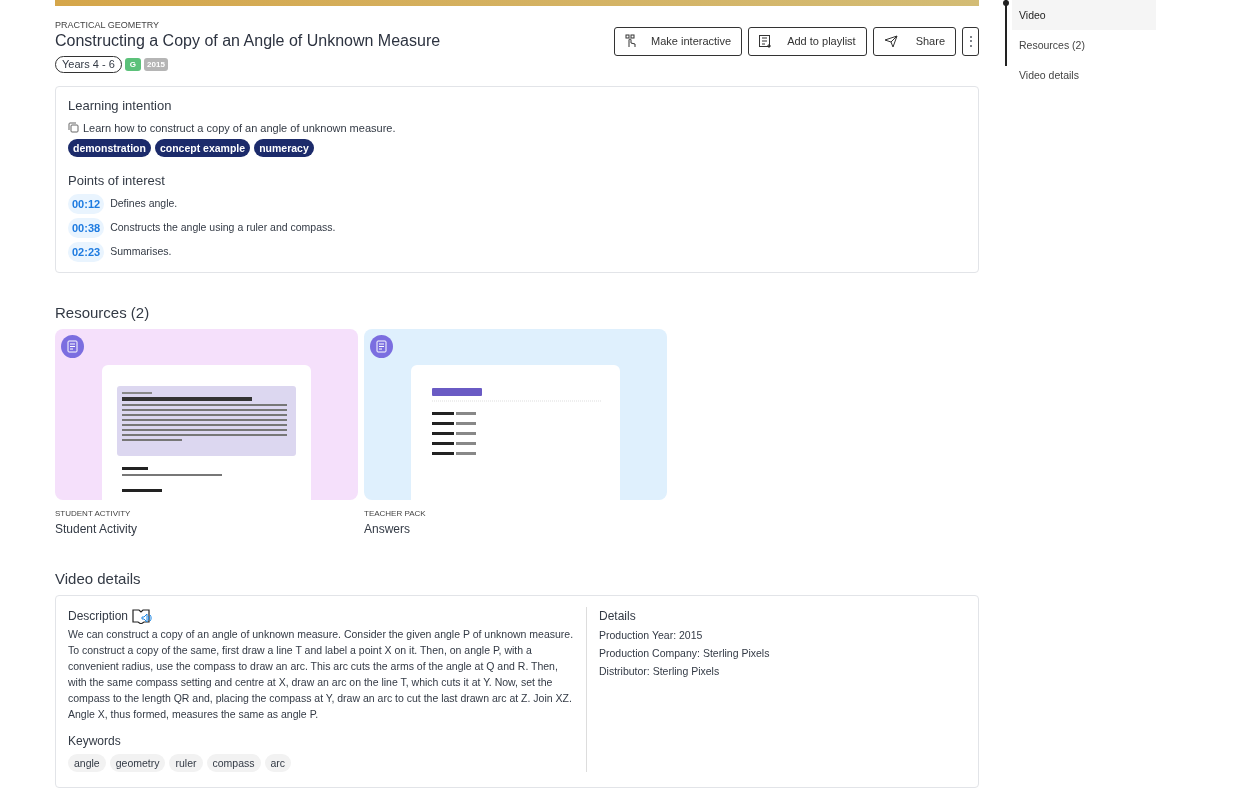 The width and height of the screenshot is (1239, 788). What do you see at coordinates (98, 616) in the screenshot?
I see `section-heading: Description` at bounding box center [98, 616].